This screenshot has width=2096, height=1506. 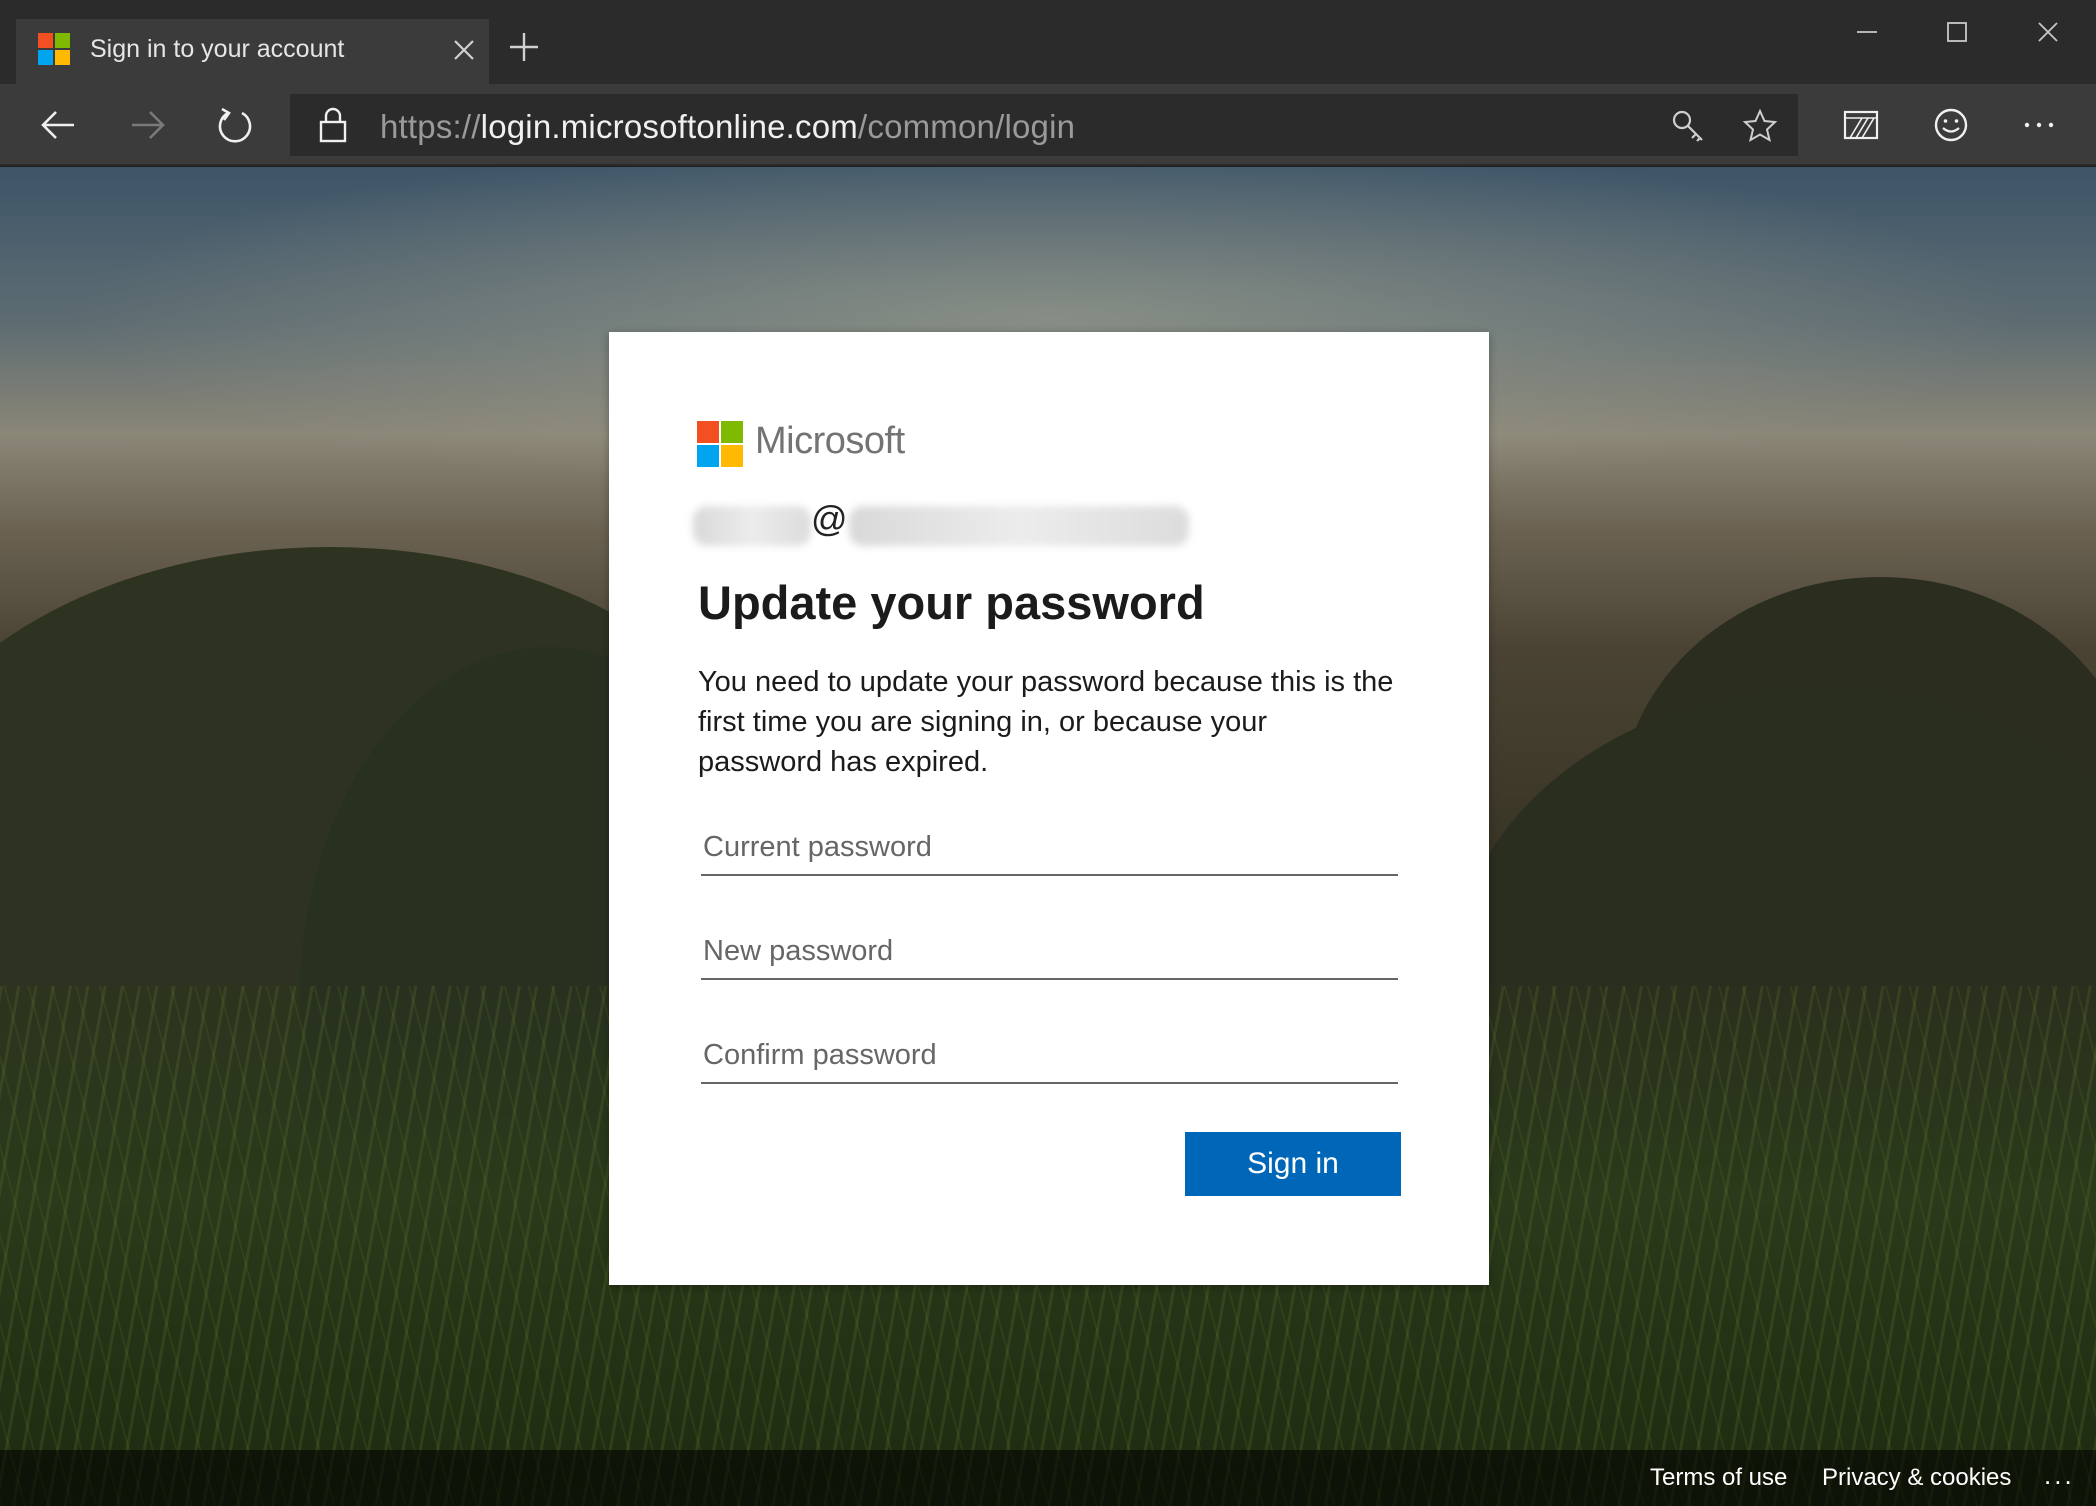 What do you see at coordinates (752, 526) in the screenshot?
I see `redacted-username` at bounding box center [752, 526].